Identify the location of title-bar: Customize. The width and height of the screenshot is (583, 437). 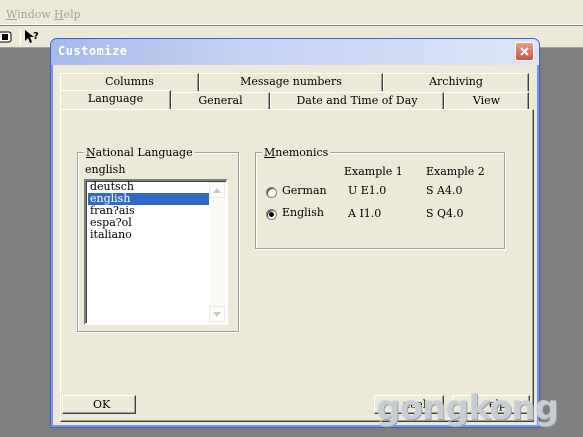
(295, 52).